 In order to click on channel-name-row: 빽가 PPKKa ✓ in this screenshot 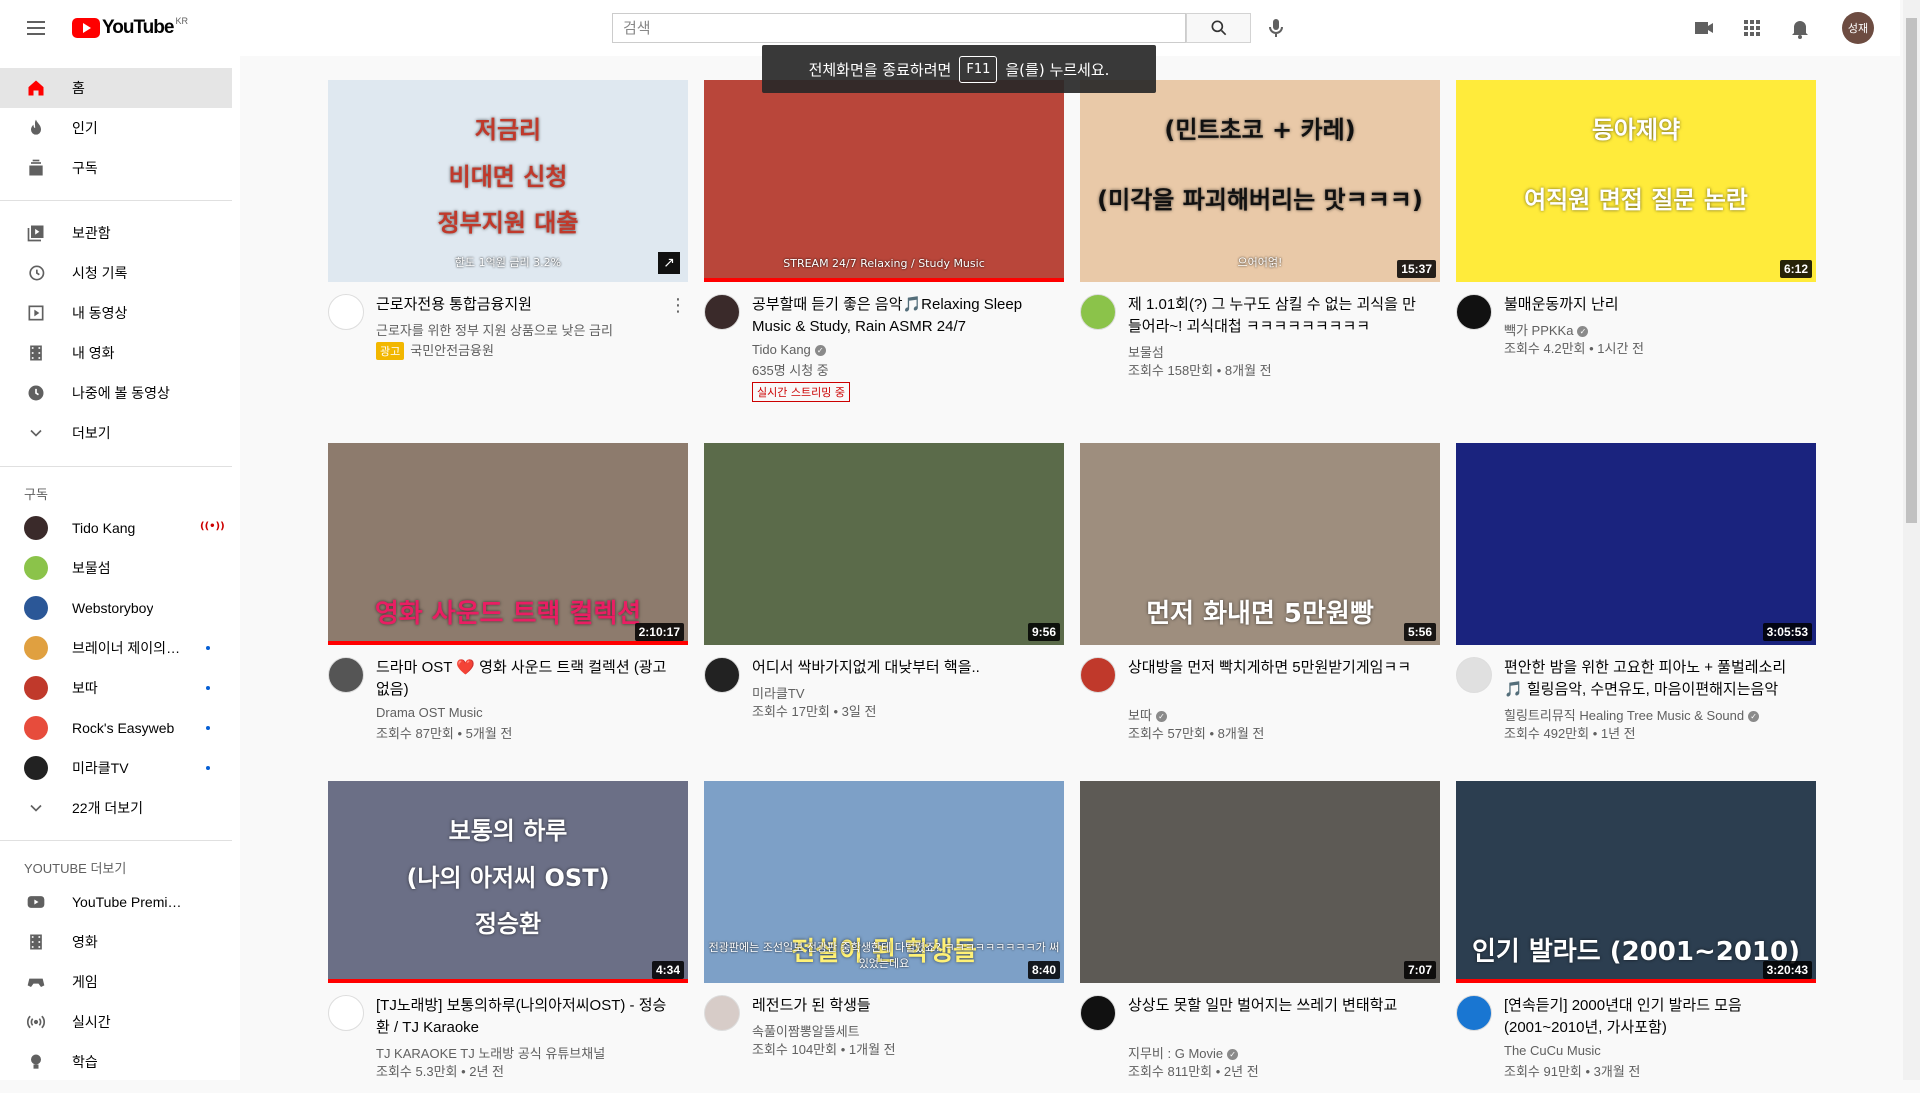, I will do `click(1546, 329)`.